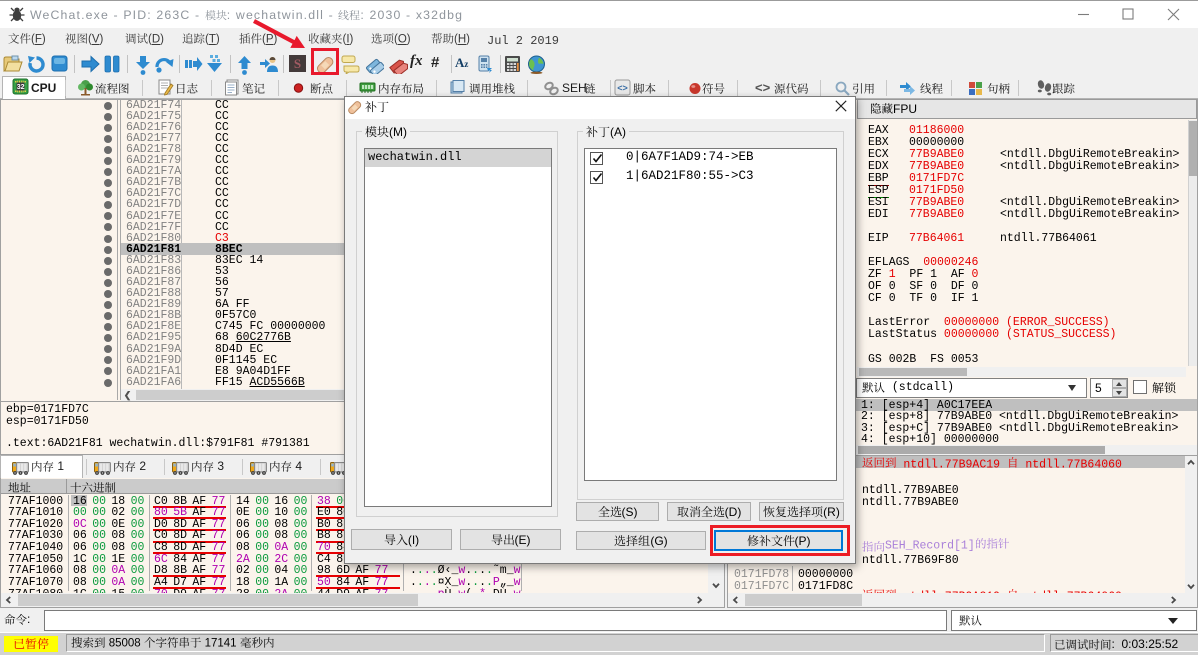  Describe the element at coordinates (21, 87) in the screenshot. I see `svg-text: 32` at that location.